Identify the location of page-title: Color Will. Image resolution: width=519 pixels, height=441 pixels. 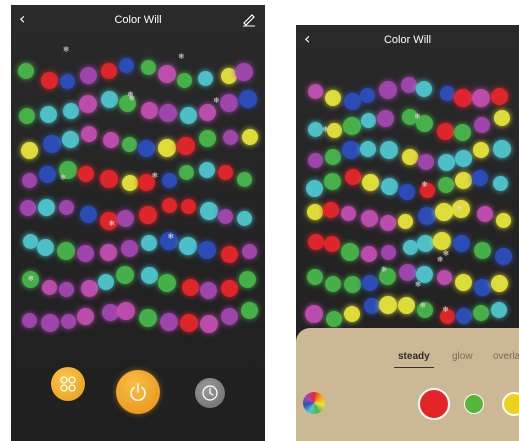
(138, 20).